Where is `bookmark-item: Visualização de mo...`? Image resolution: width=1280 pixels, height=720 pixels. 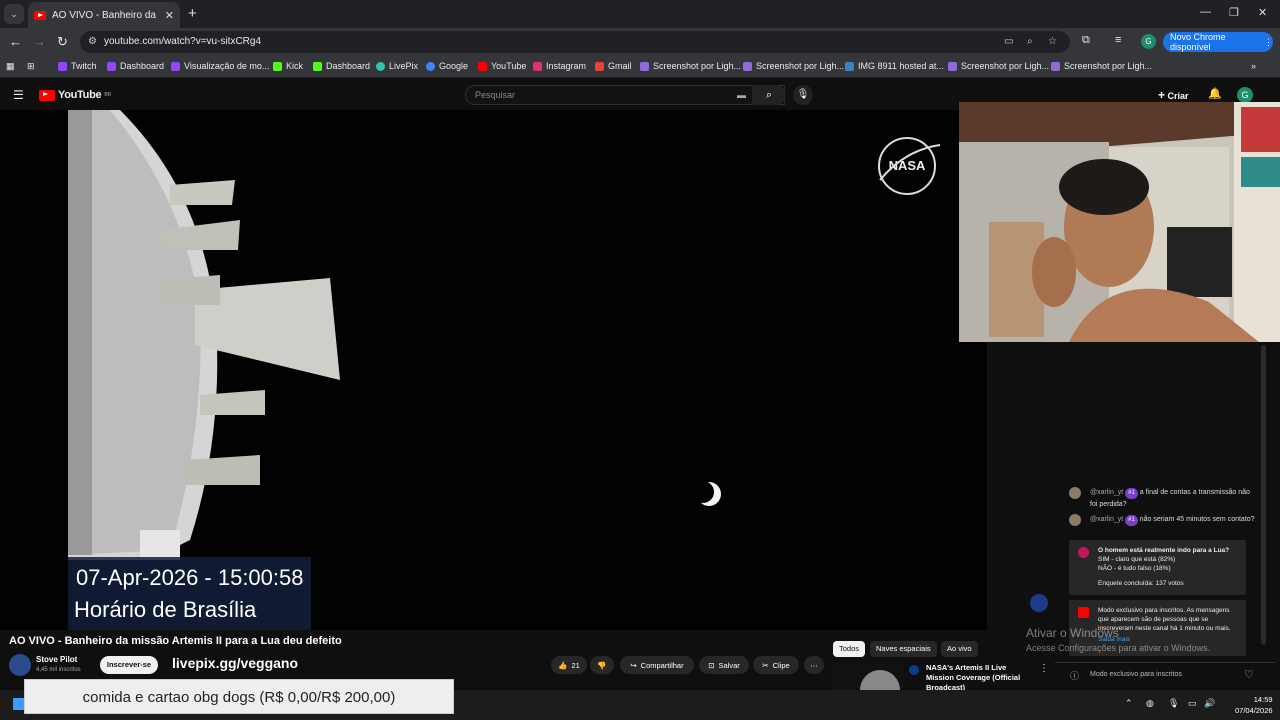
bookmark-item: Visualização de mo... is located at coordinates (220, 66).